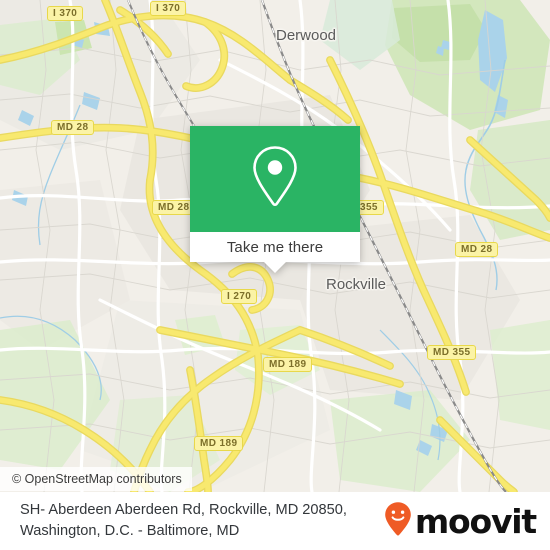 The width and height of the screenshot is (550, 550). What do you see at coordinates (168, 8) in the screenshot?
I see `road-shield-i370-east: I 370` at bounding box center [168, 8].